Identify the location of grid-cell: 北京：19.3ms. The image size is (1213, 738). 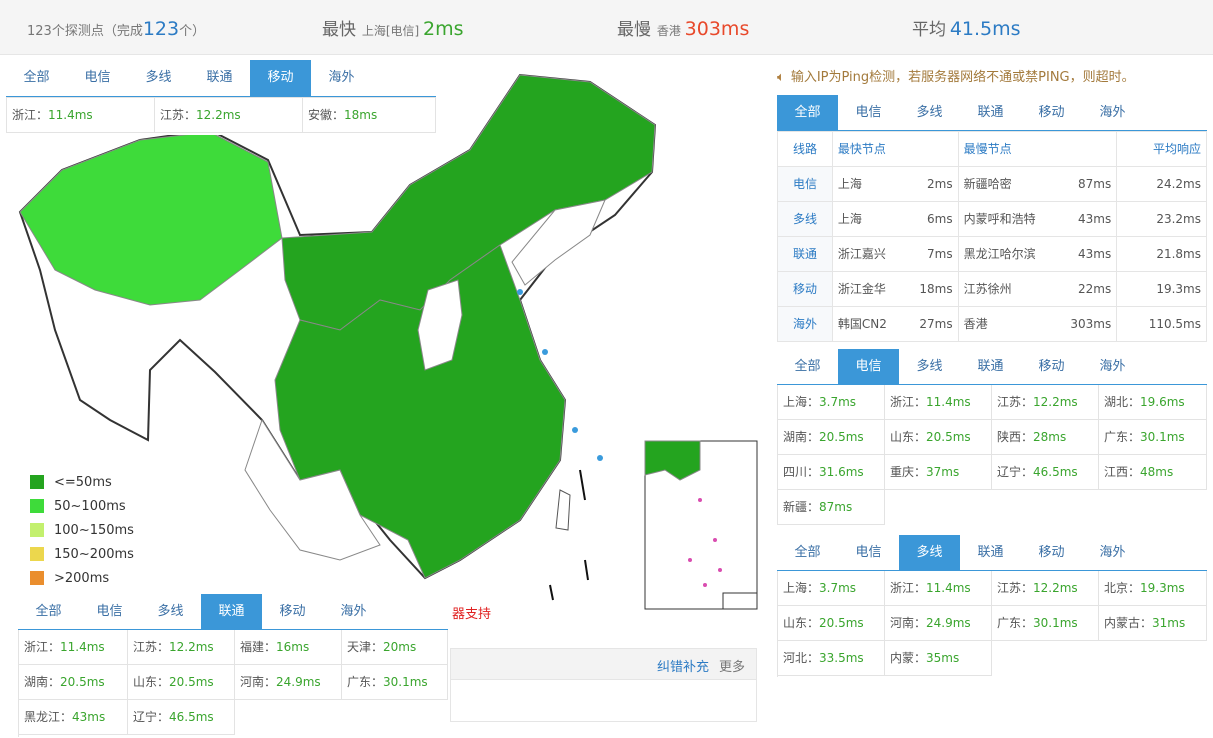
(1153, 588).